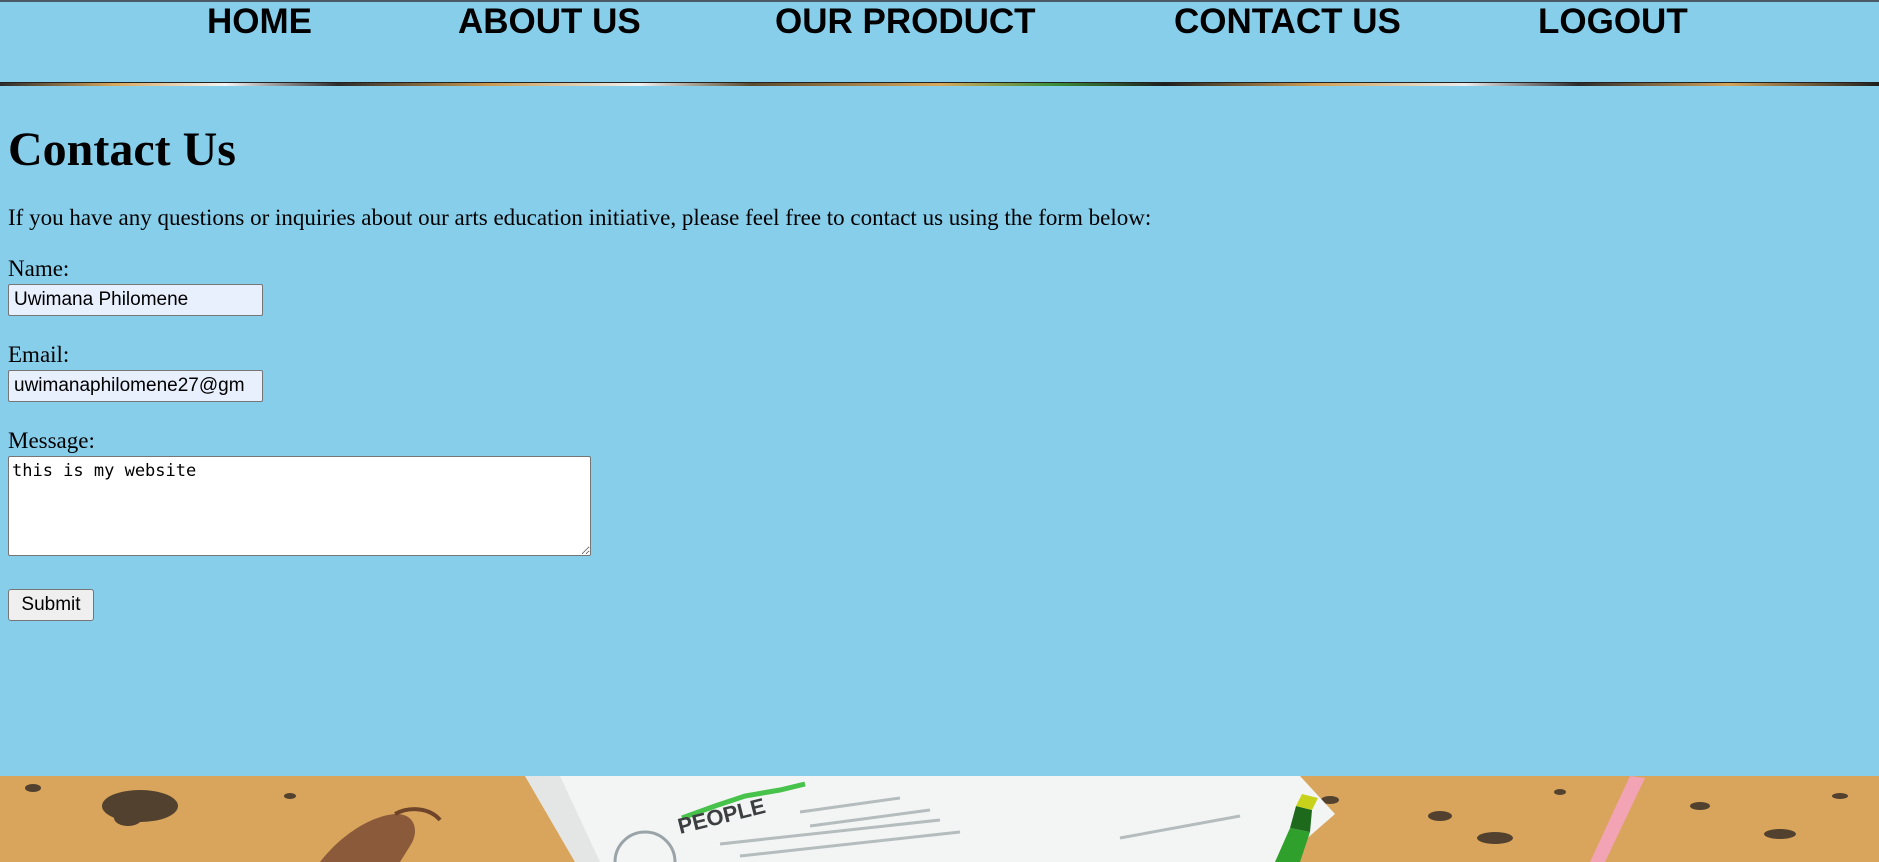 The height and width of the screenshot is (862, 1879). I want to click on page-title: Contact Us, so click(122, 149).